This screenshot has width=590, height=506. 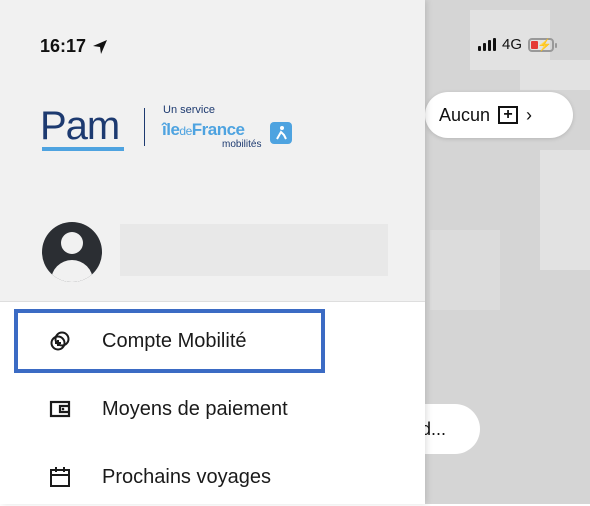 I want to click on idf-logo: îledeFrance, so click(x=203, y=130).